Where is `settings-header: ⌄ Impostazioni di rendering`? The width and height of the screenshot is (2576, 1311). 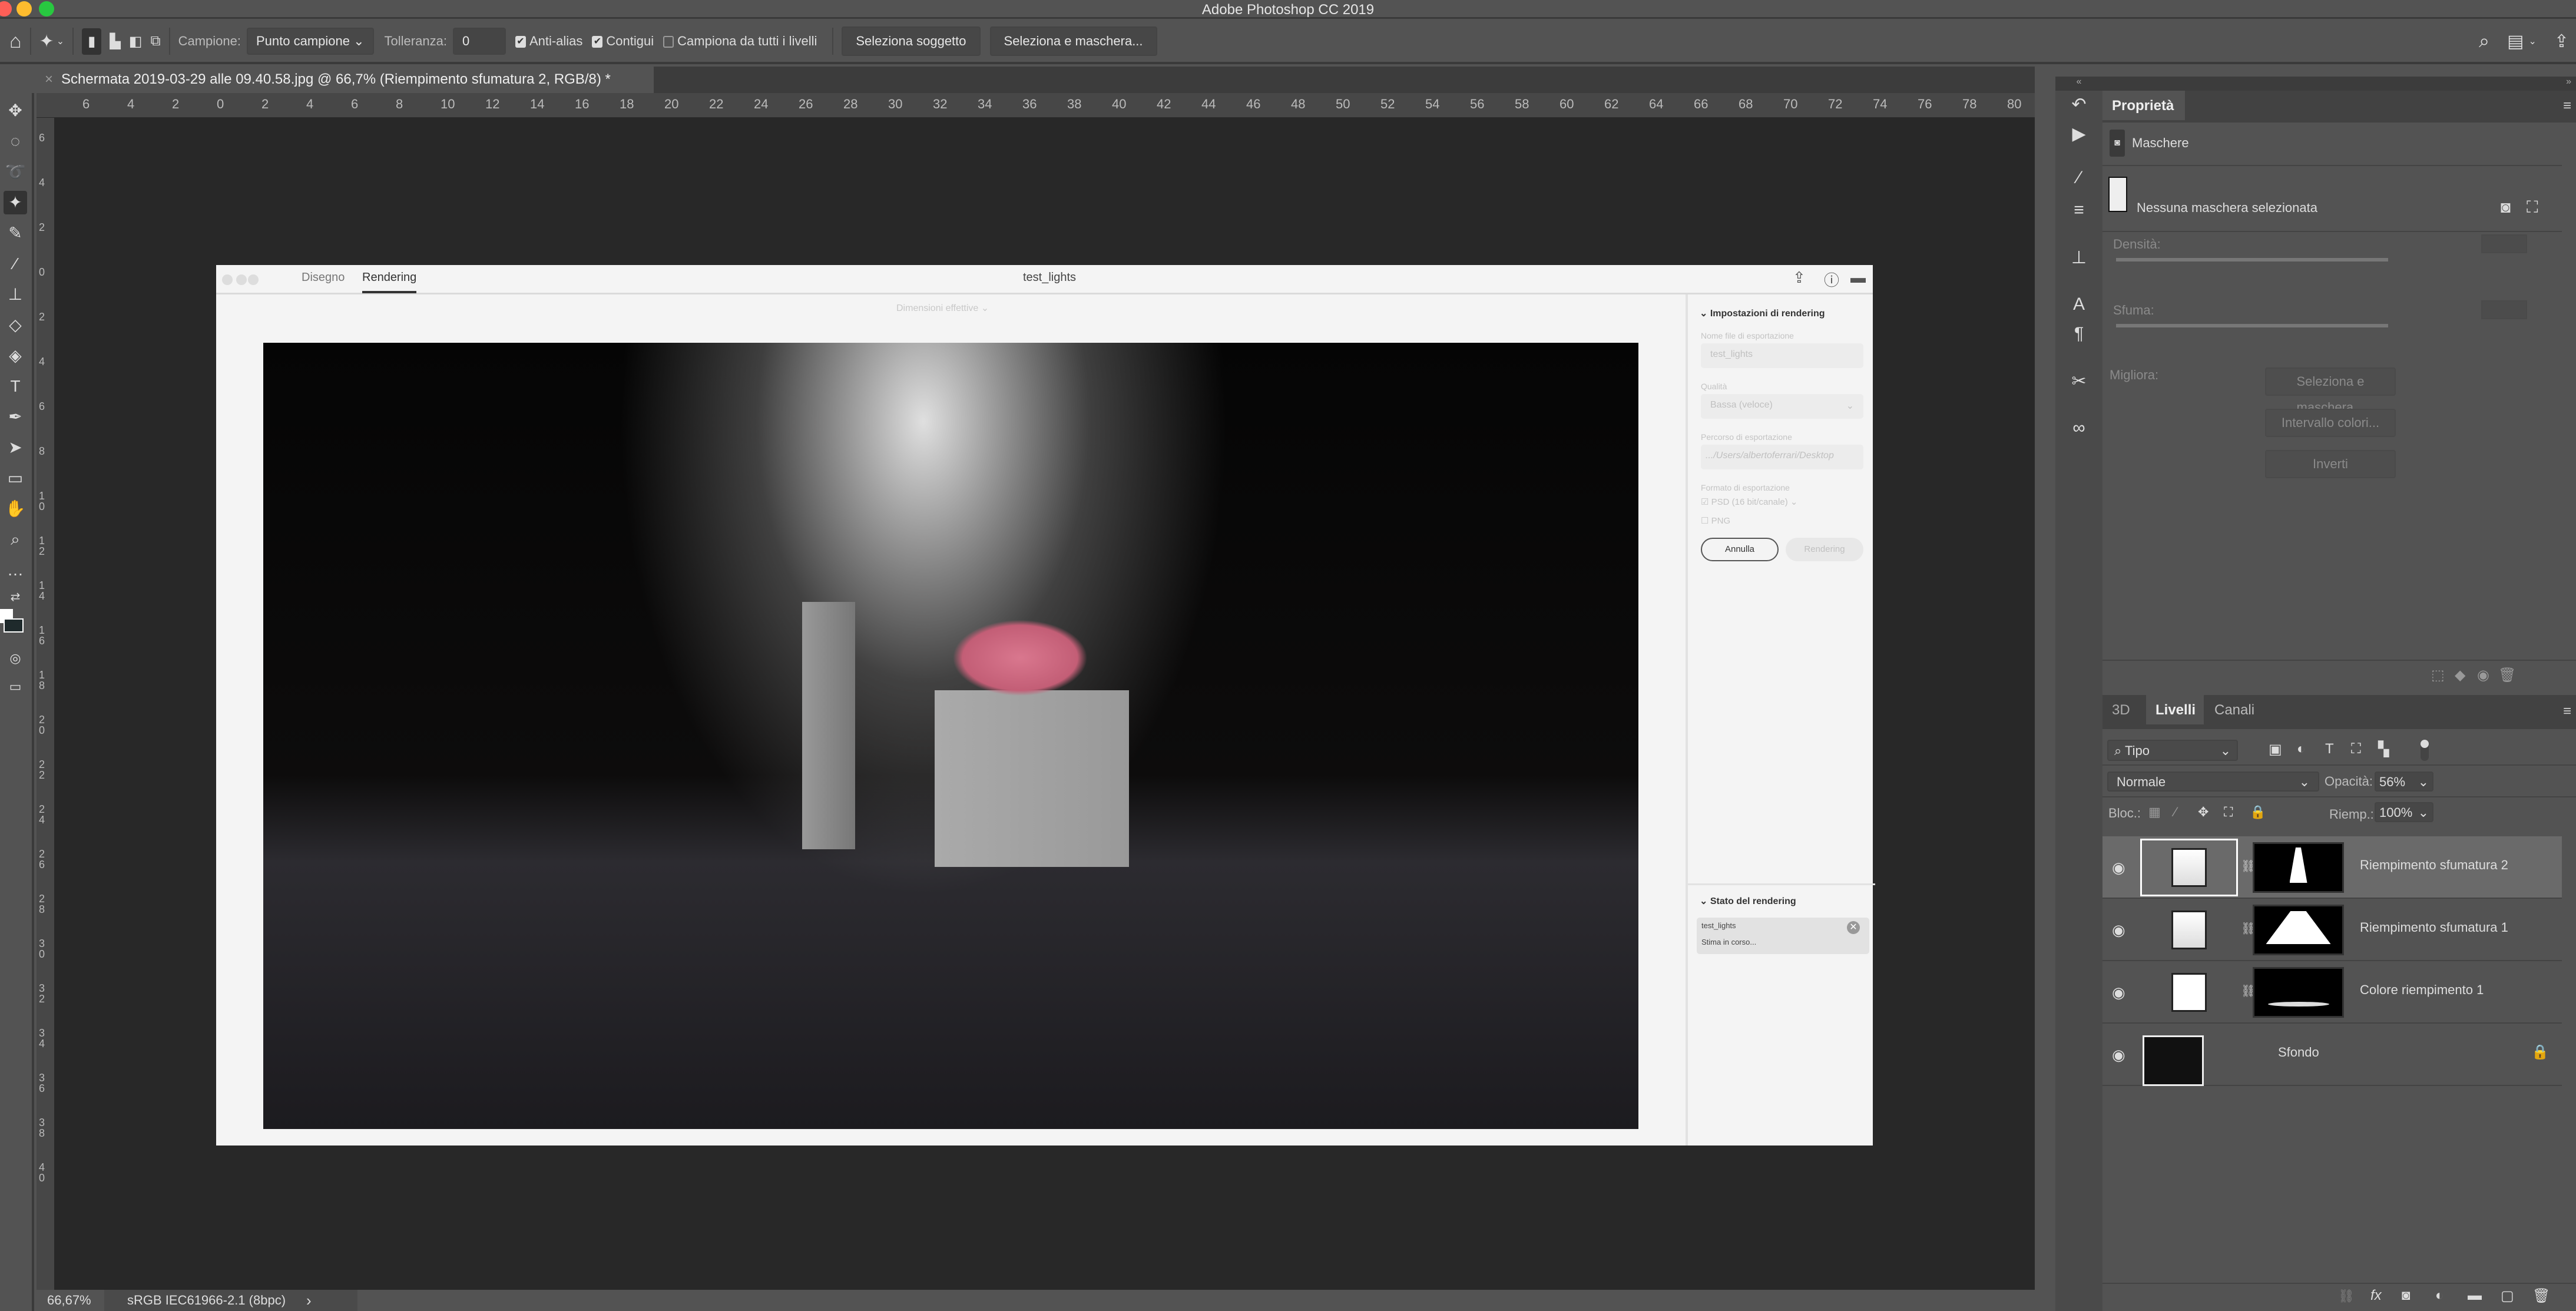 settings-header: ⌄ Impostazioni di rendering is located at coordinates (1762, 313).